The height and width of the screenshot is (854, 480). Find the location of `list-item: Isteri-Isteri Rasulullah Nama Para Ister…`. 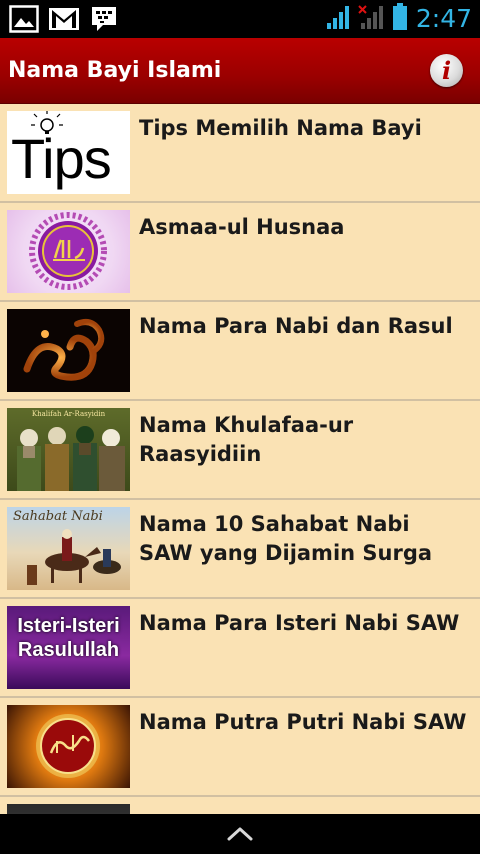

list-item: Isteri-Isteri Rasulullah Nama Para Ister… is located at coordinates (240, 648).